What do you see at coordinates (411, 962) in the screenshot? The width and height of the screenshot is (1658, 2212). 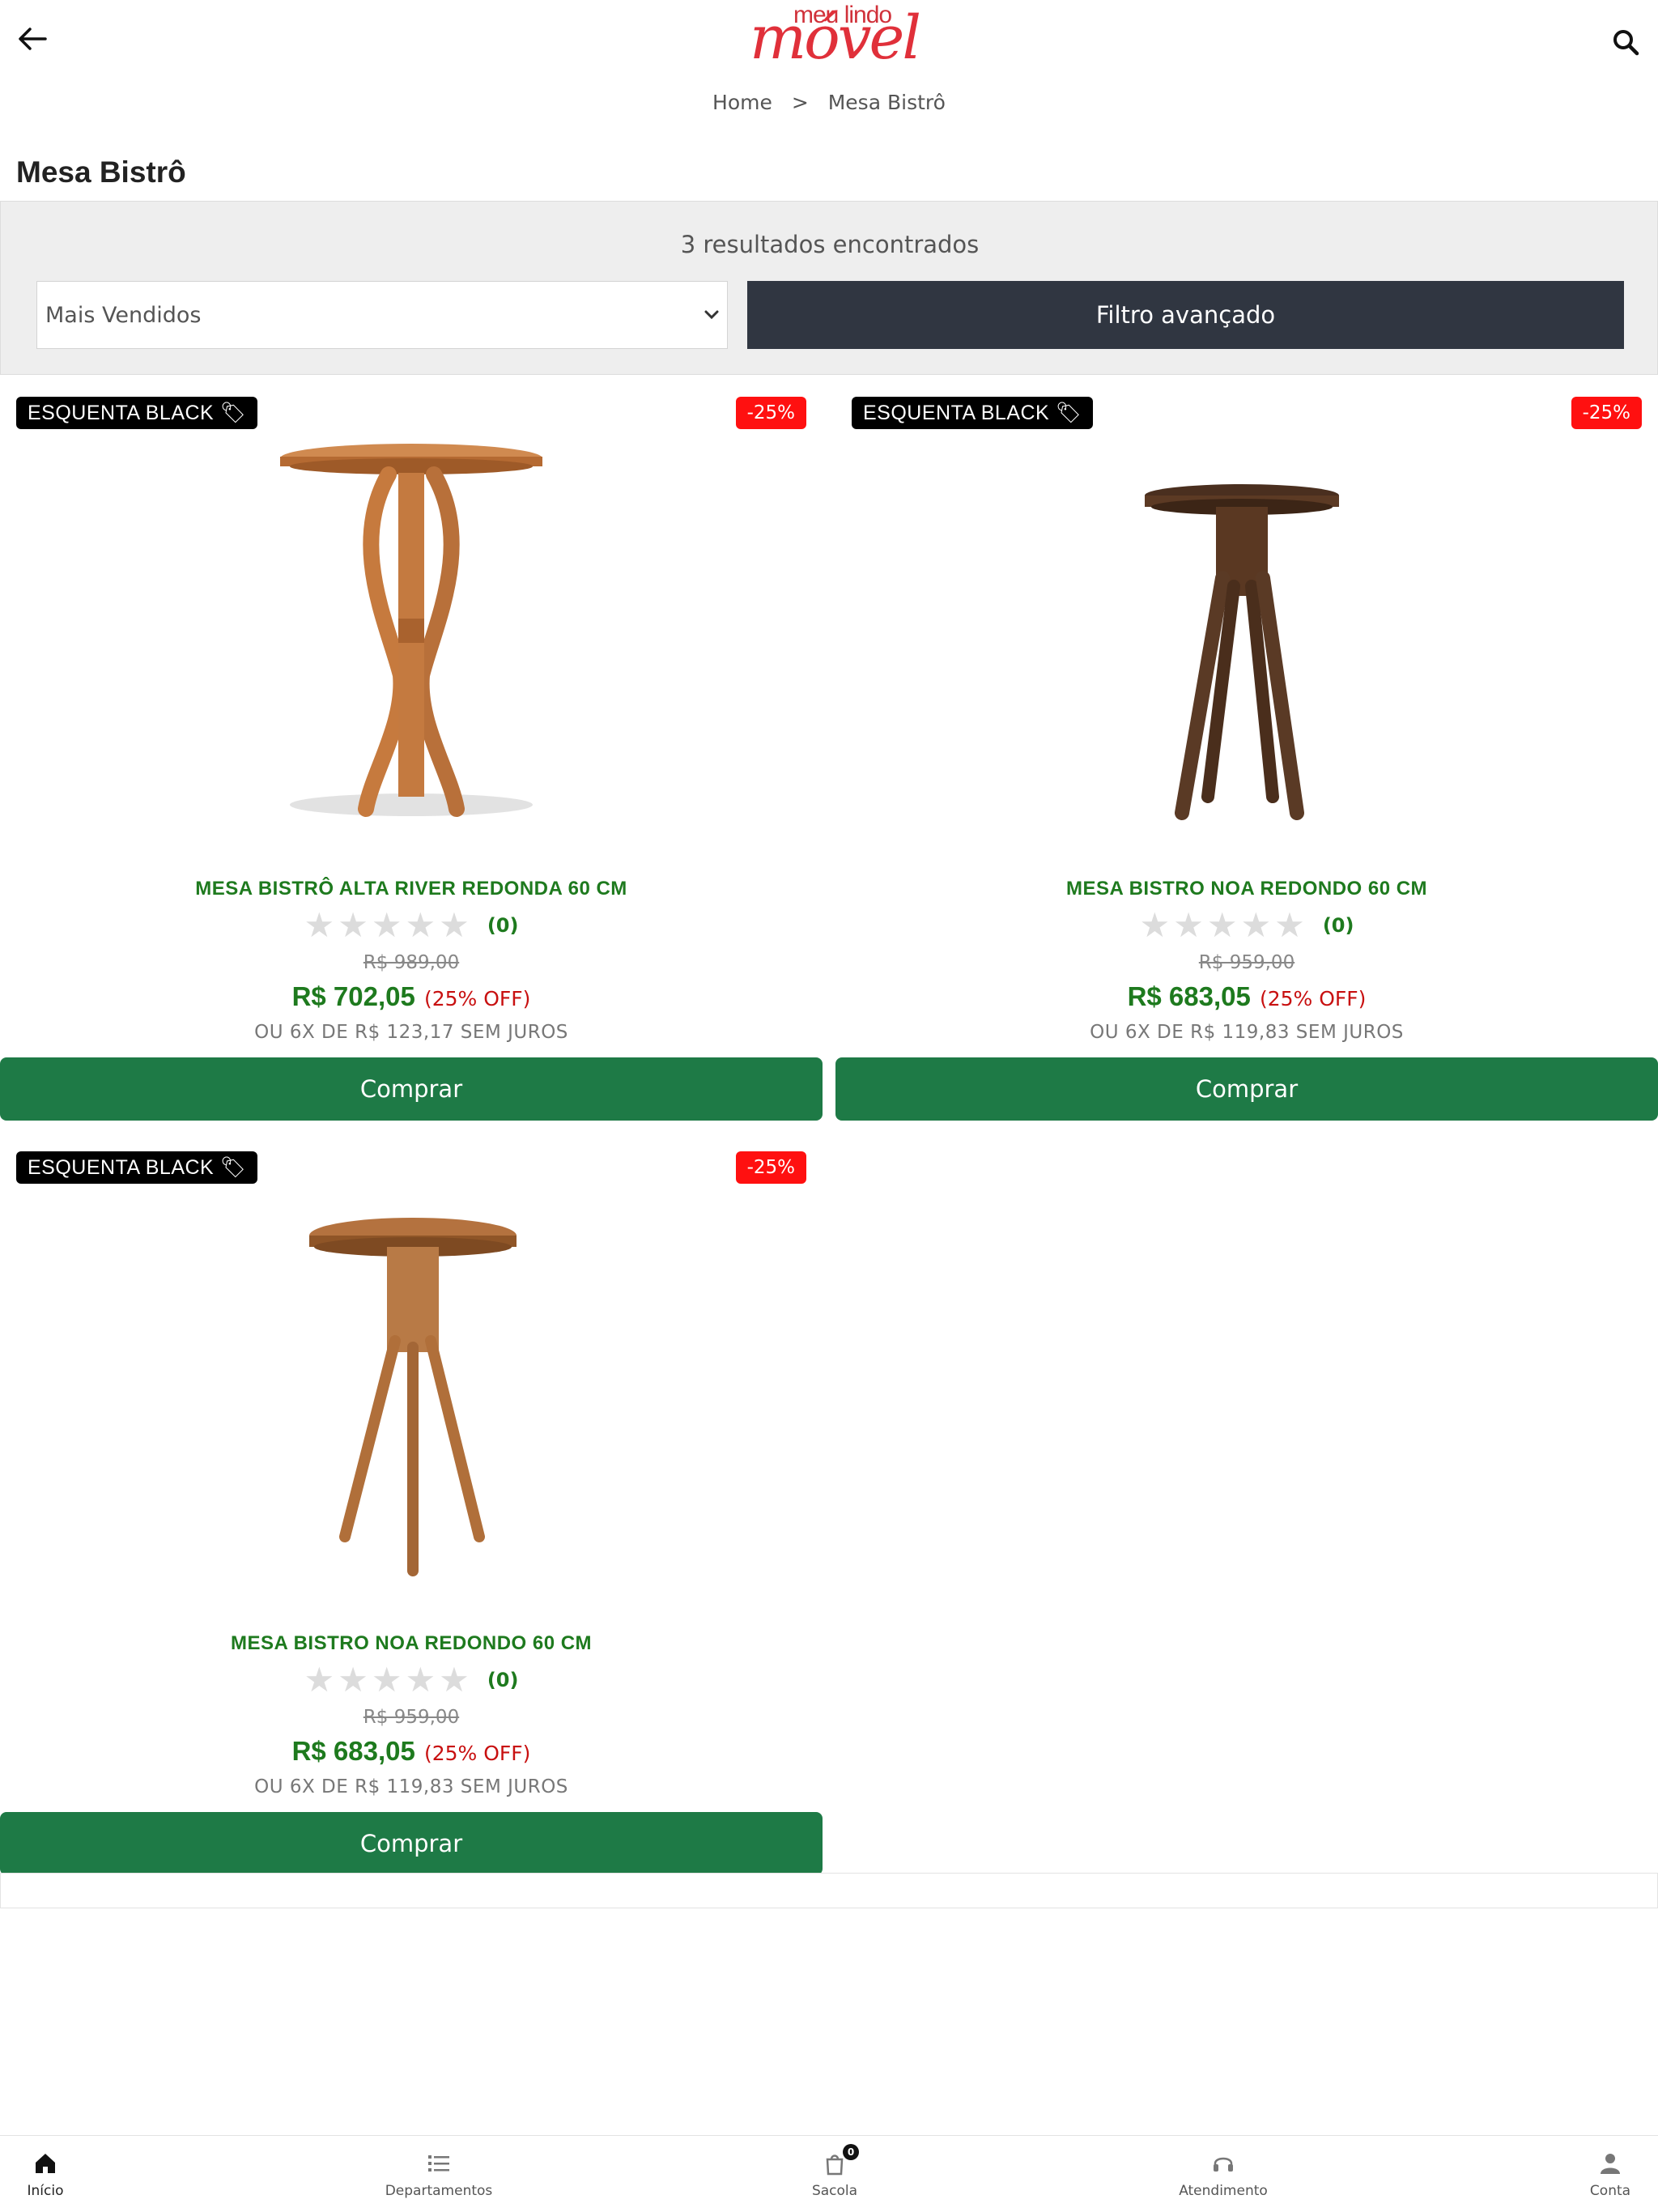 I see `old-price: R$ 989,00` at bounding box center [411, 962].